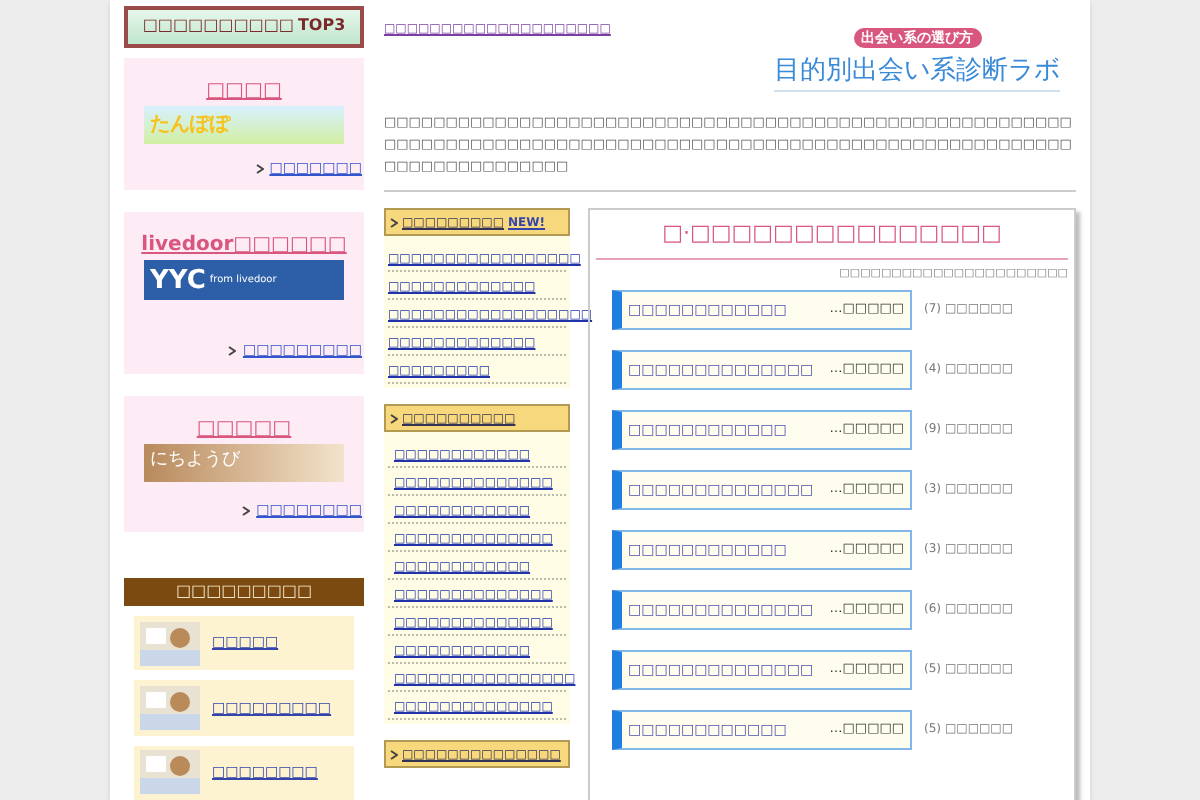 This screenshot has width=1200, height=800. Describe the element at coordinates (218, 26) in the screenshot. I see `ranking-title: □□□□□□□□□□` at that location.